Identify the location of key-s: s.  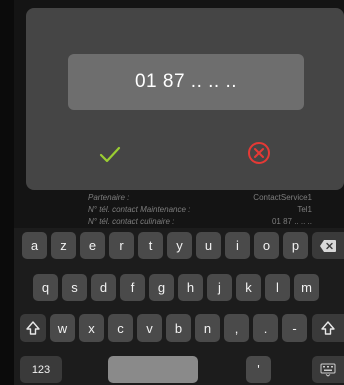
(74, 287).